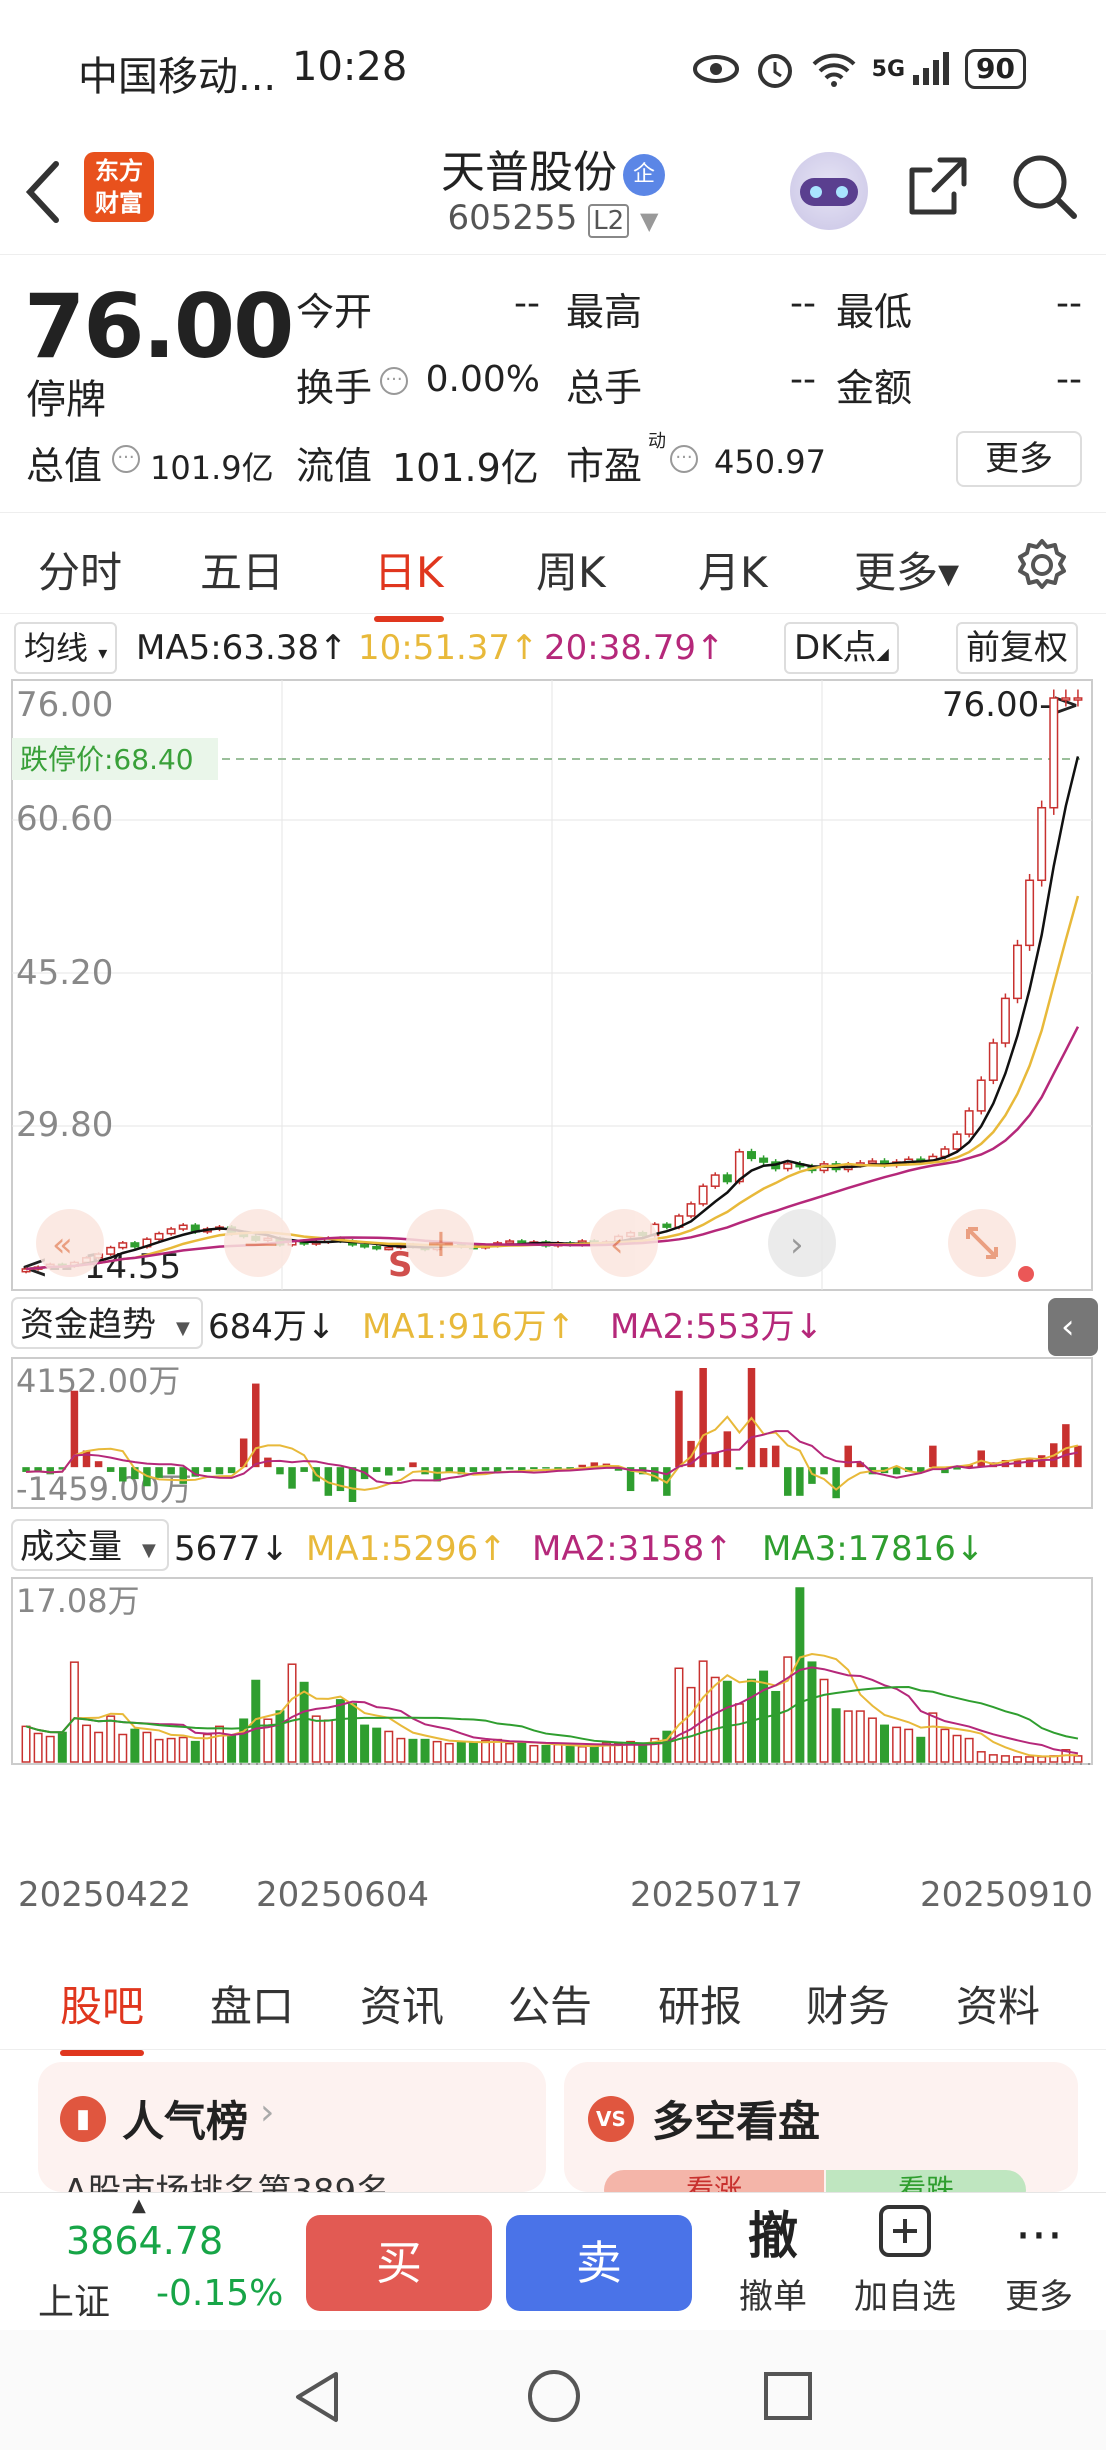  I want to click on tab-intraday: 分时, so click(80, 569).